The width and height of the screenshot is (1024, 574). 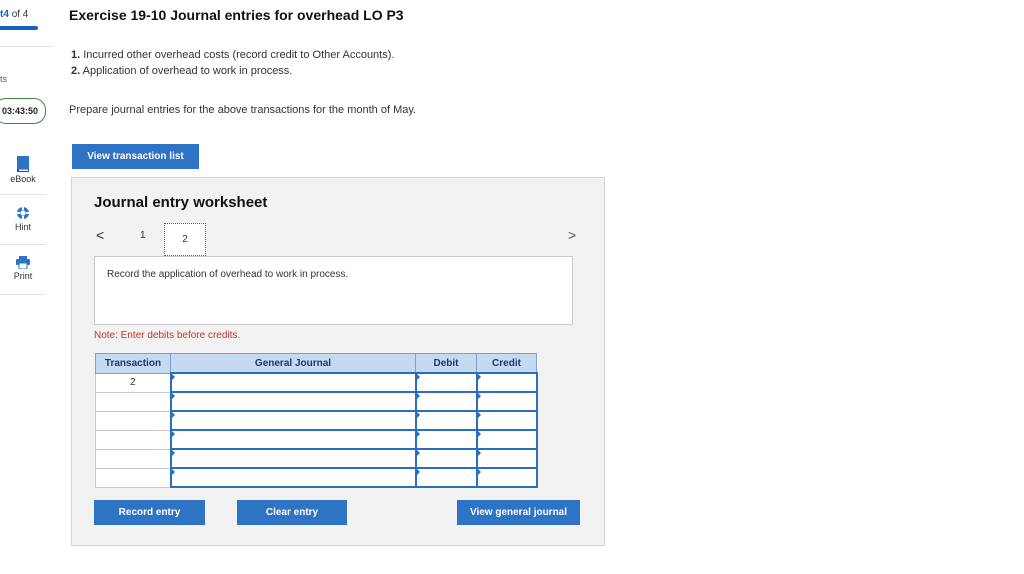 I want to click on ebook-button: eBook, so click(x=23, y=170).